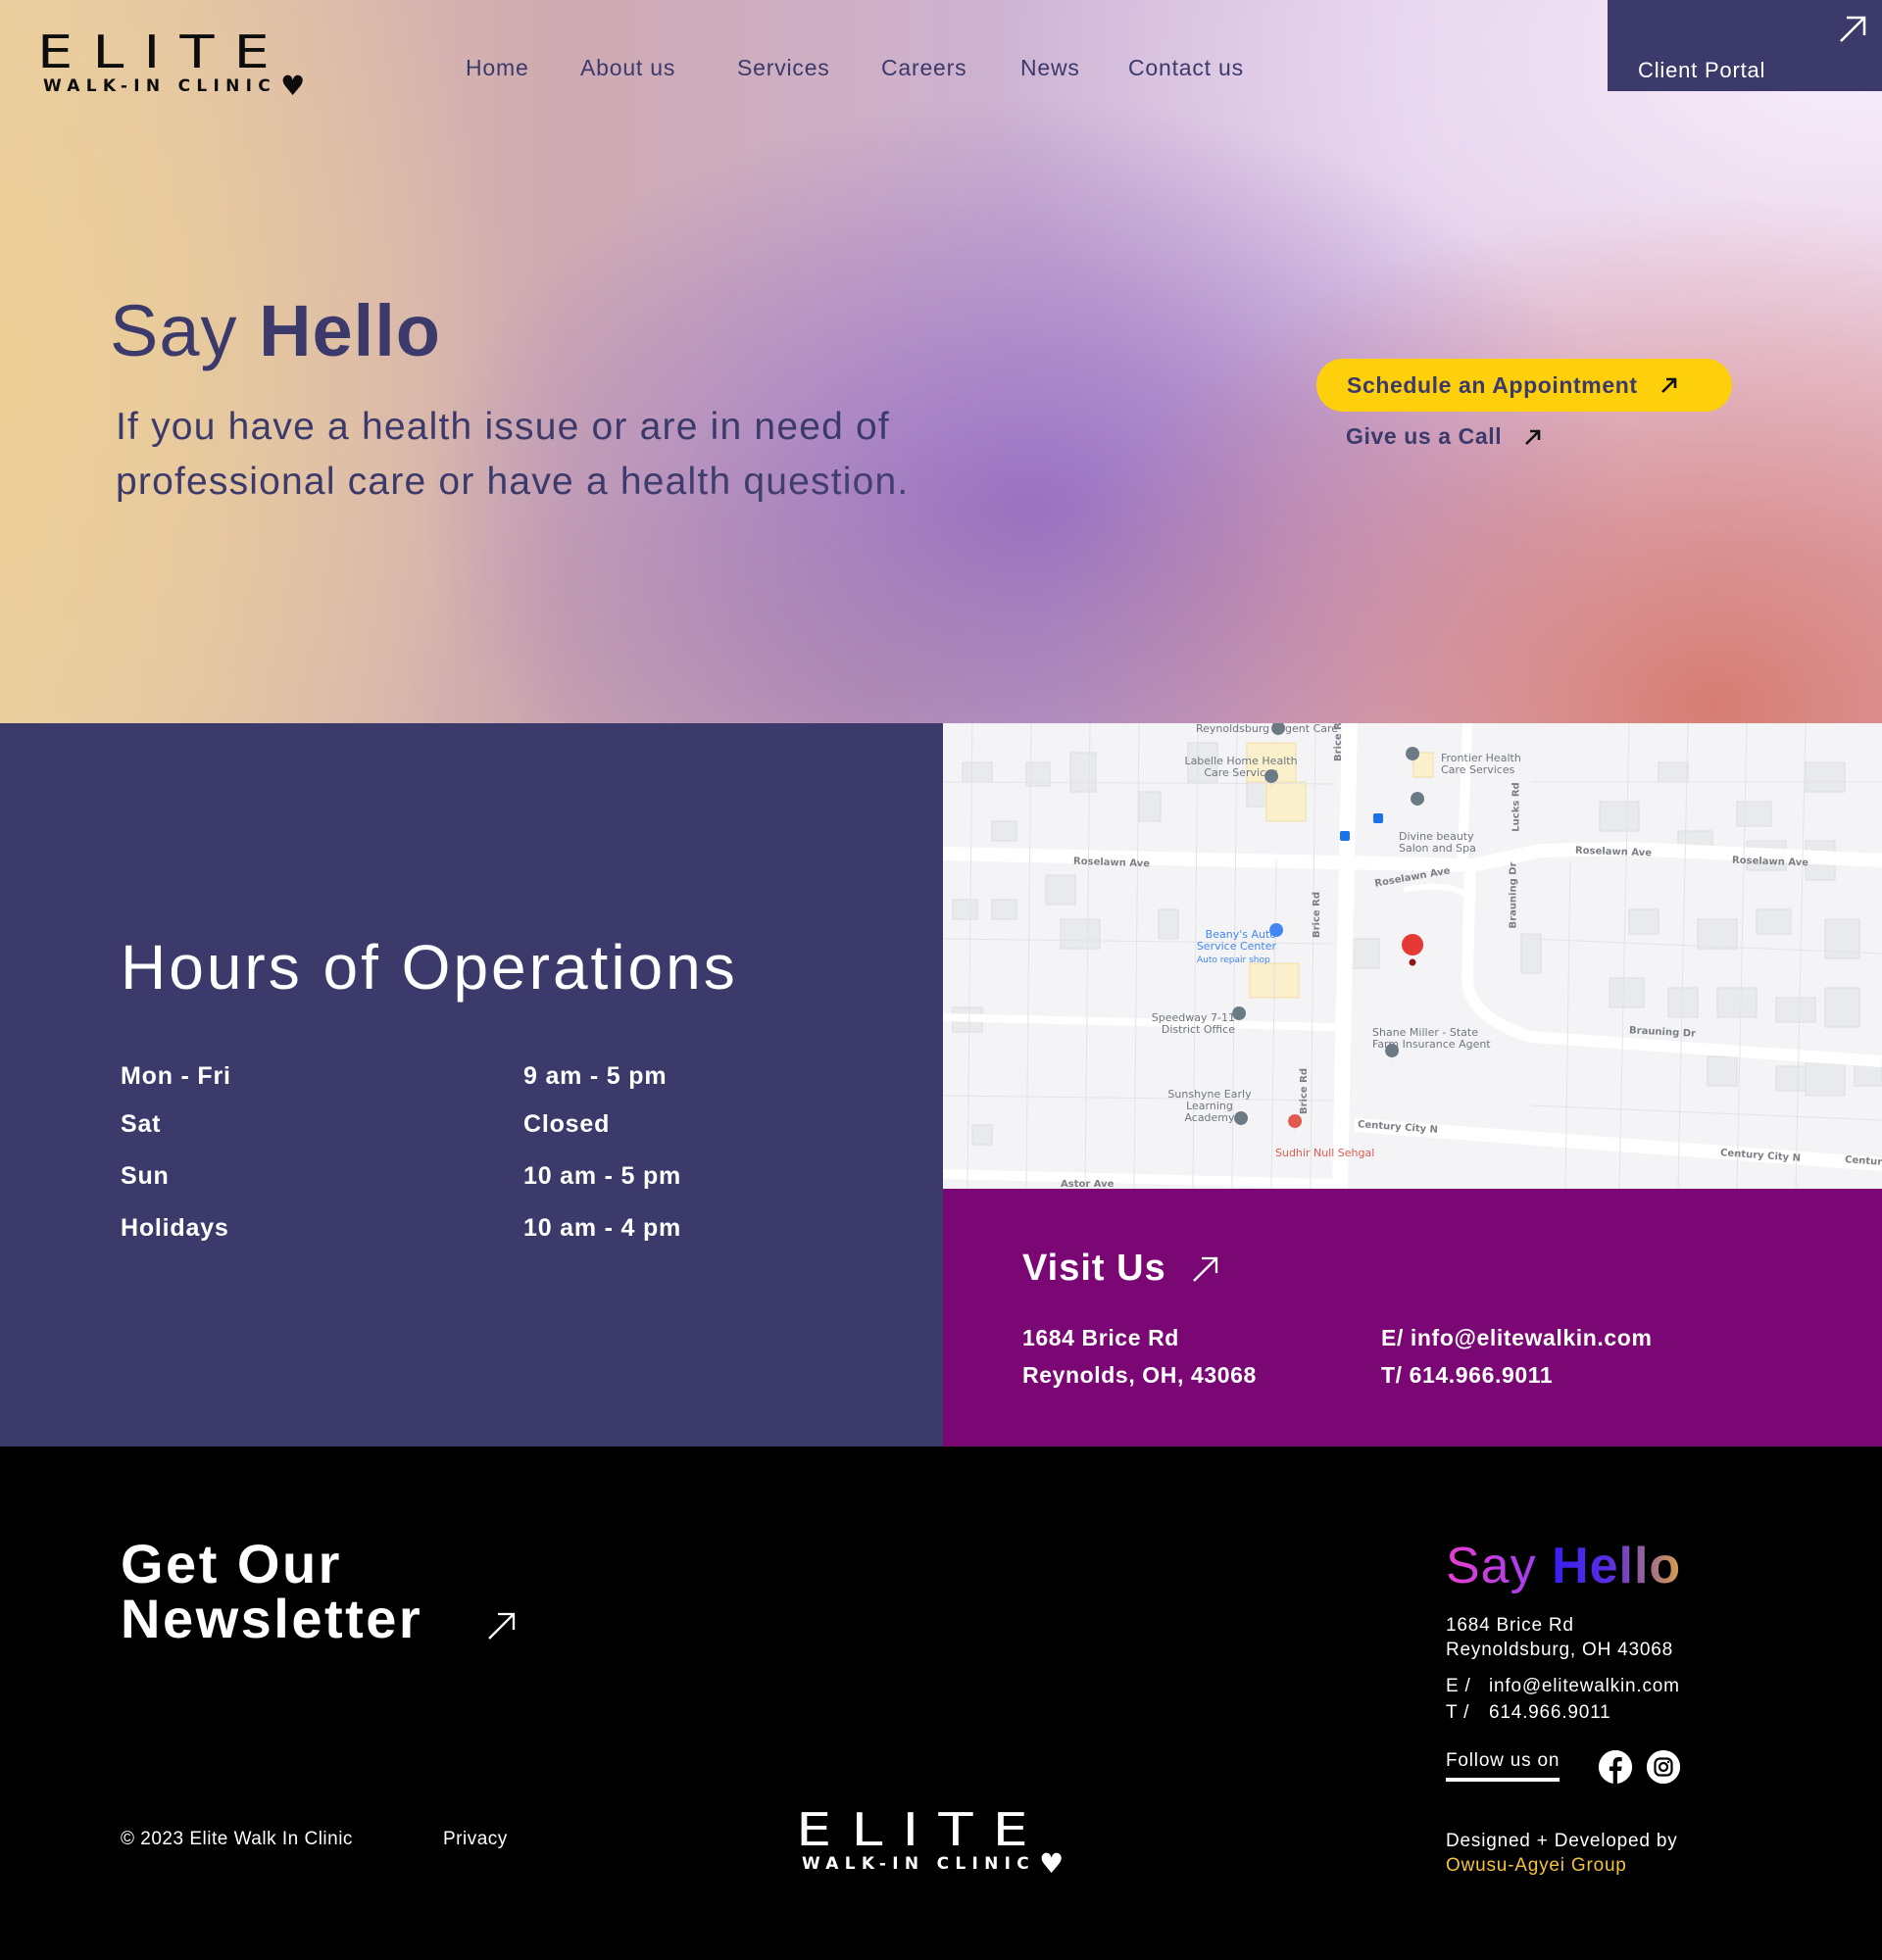  Describe the element at coordinates (1563, 1686) in the screenshot. I see `footer-email: E / info@elitewalkin.com` at that location.